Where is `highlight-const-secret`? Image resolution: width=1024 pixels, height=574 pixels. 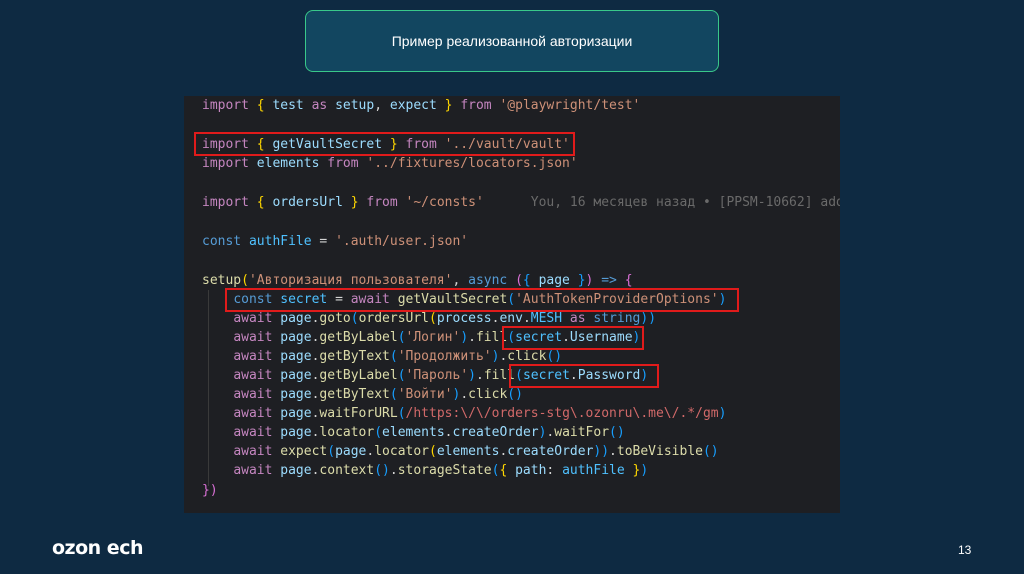 highlight-const-secret is located at coordinates (482, 300).